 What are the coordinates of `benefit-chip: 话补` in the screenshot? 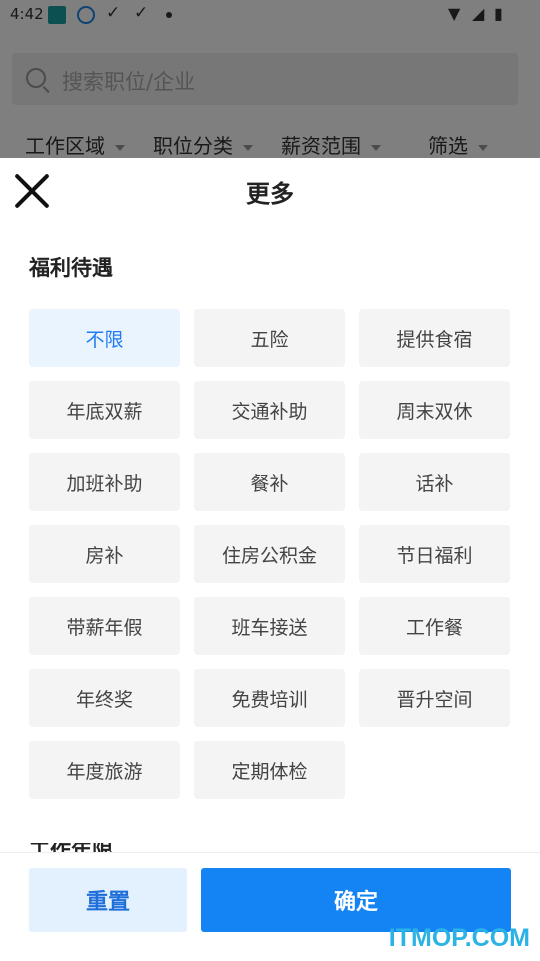 It's located at (434, 482).